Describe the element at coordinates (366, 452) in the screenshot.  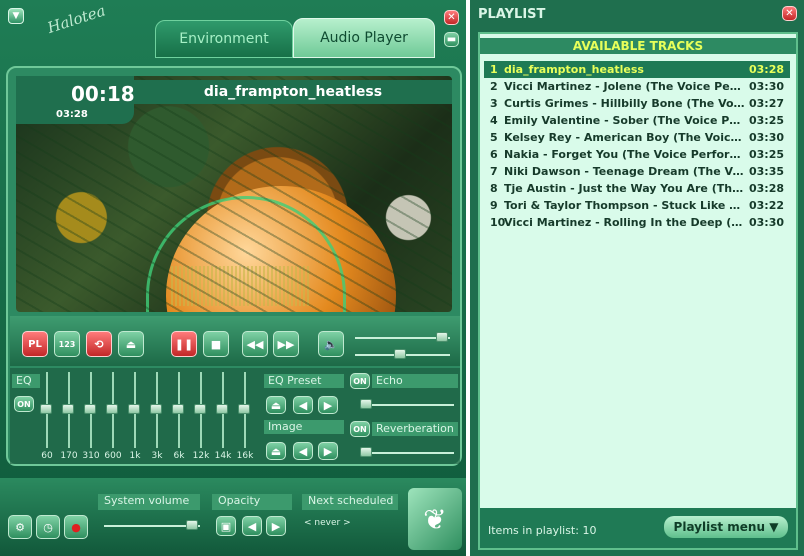
I see `reverb-slider-knob` at that location.